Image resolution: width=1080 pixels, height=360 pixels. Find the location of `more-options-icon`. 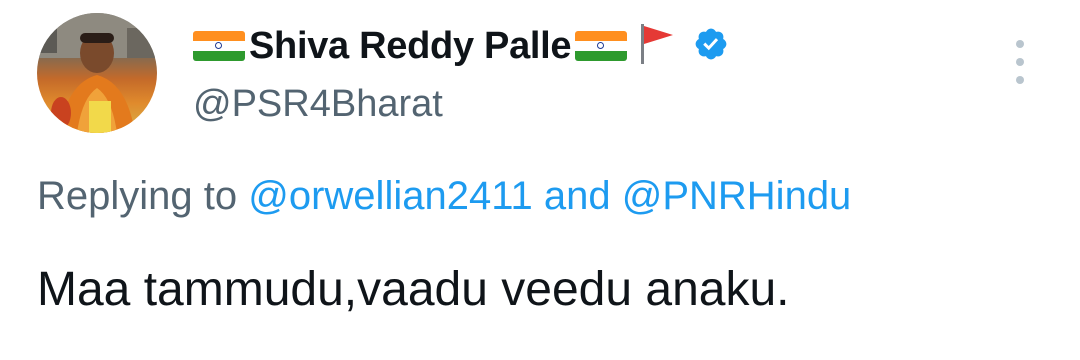

more-options-icon is located at coordinates (1020, 62).